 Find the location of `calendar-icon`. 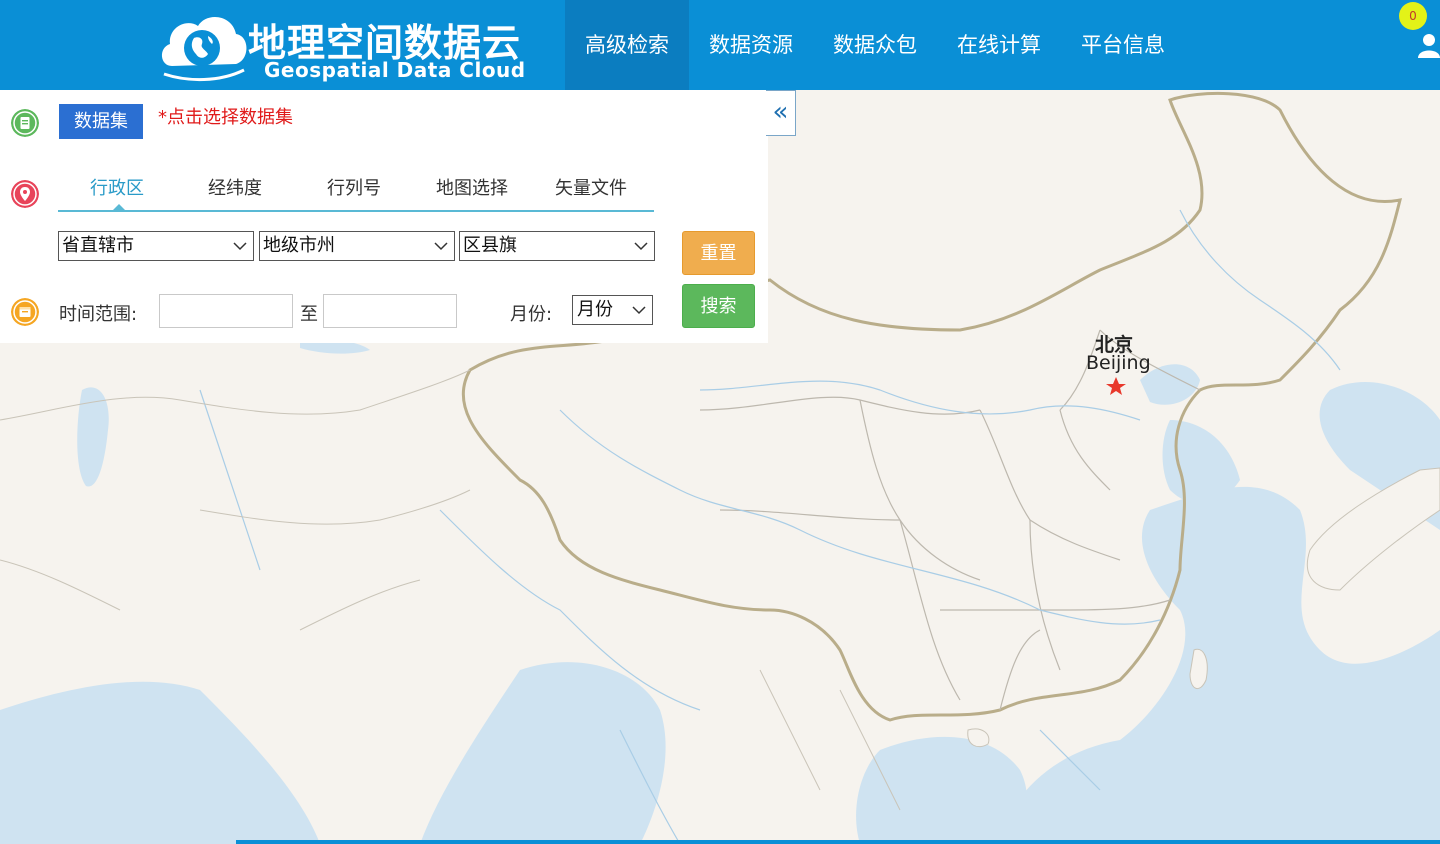

calendar-icon is located at coordinates (25, 312).